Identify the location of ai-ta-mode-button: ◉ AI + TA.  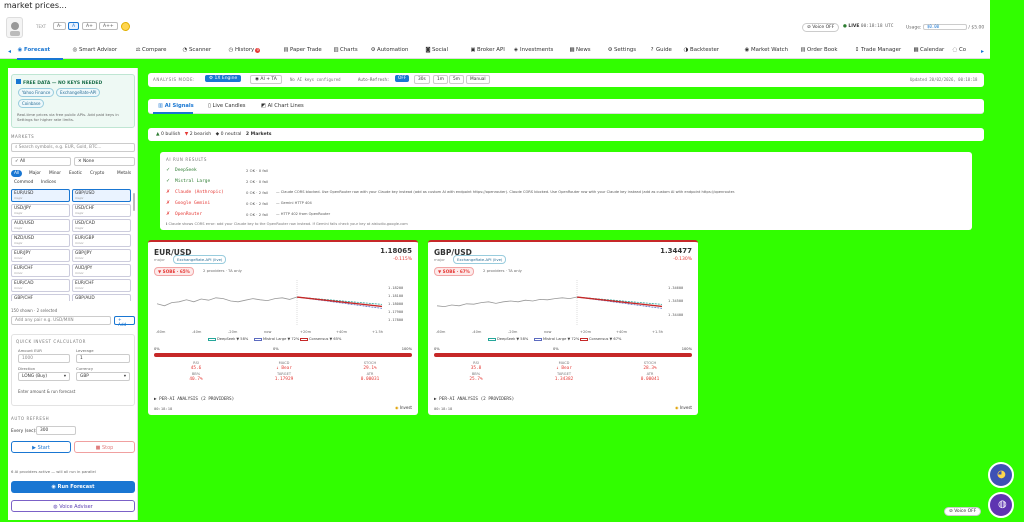
(266, 79).